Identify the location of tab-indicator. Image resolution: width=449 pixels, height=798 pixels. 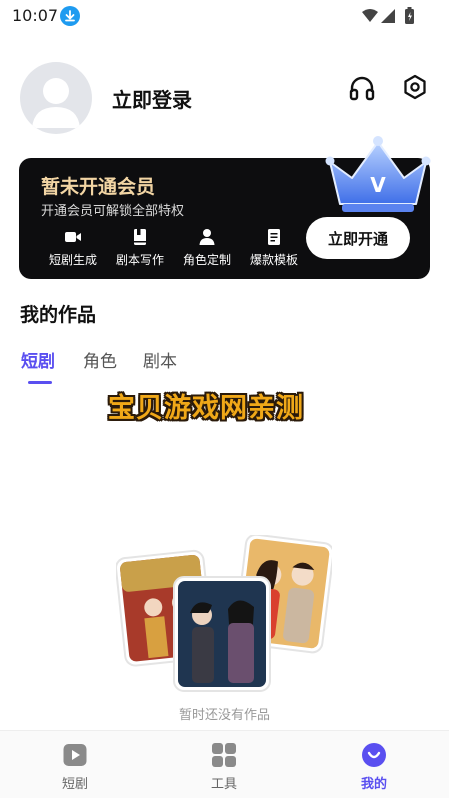
(40, 382).